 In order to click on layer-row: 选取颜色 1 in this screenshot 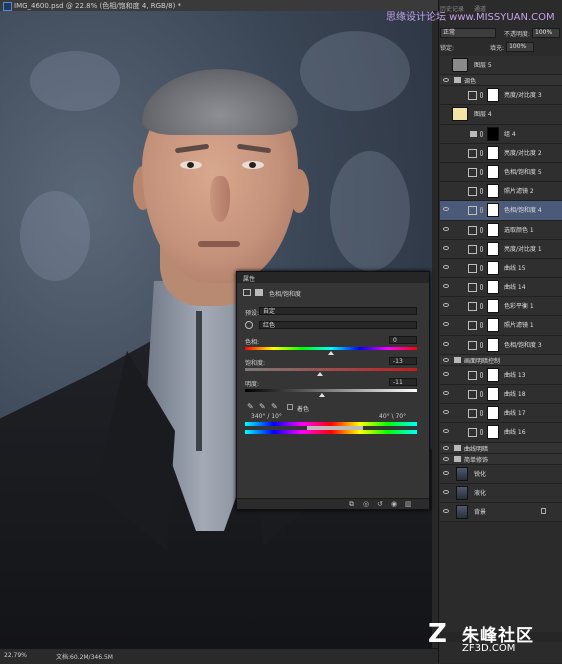, I will do `click(501, 230)`.